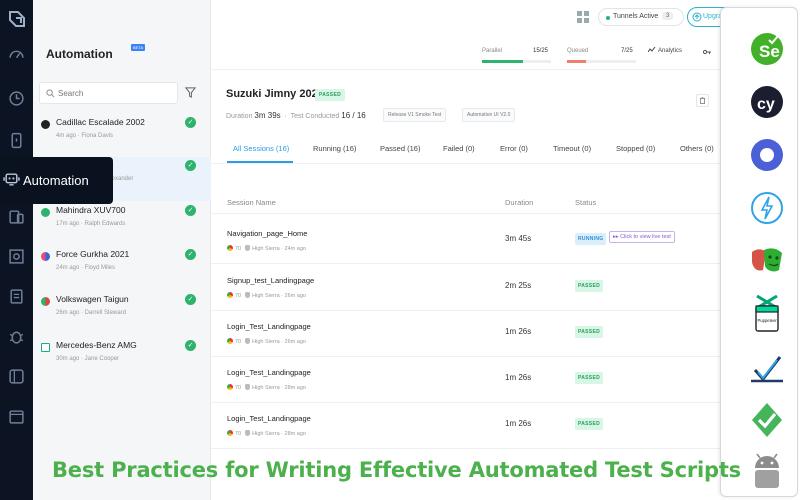  What do you see at coordinates (45, 212) in the screenshot?
I see `selenium-badge-icon` at bounding box center [45, 212].